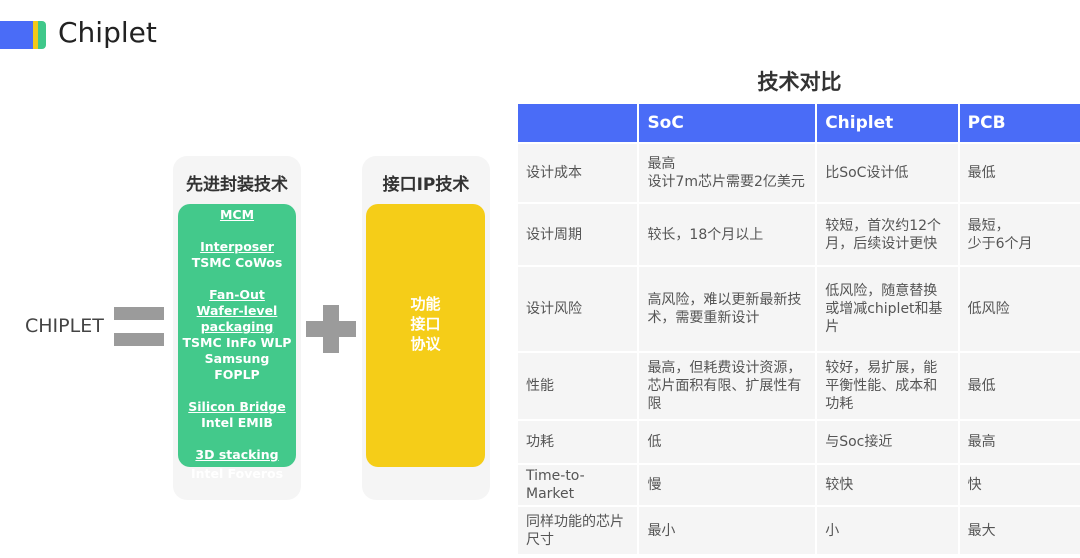 The image size is (1080, 558). I want to click on interface-item: 接口, so click(425, 324).